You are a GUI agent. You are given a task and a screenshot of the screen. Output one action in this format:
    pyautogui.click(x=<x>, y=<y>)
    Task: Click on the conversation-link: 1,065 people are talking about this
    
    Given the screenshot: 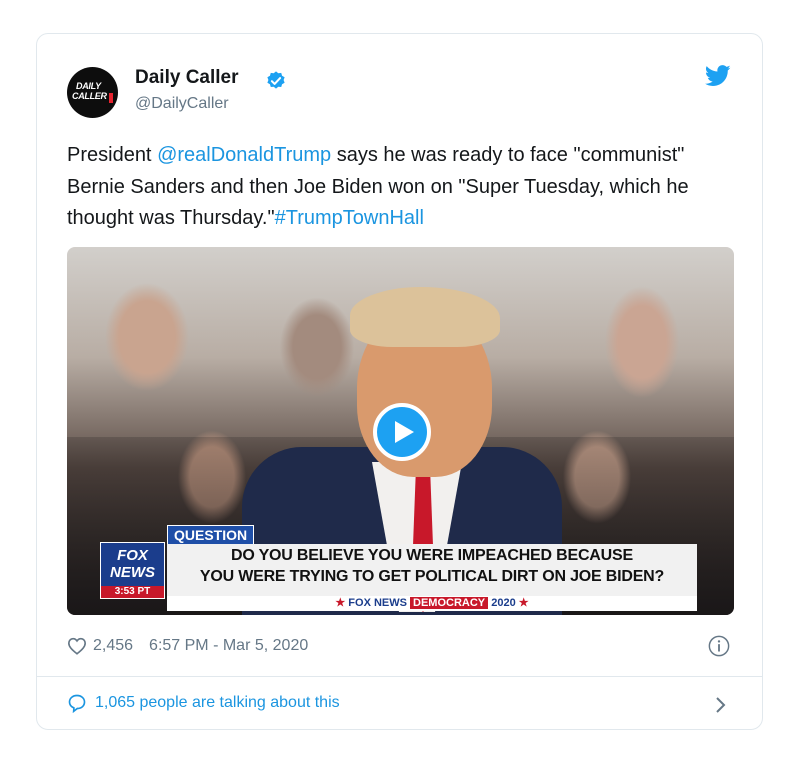 What is the action you would take?
    pyautogui.click(x=203, y=703)
    